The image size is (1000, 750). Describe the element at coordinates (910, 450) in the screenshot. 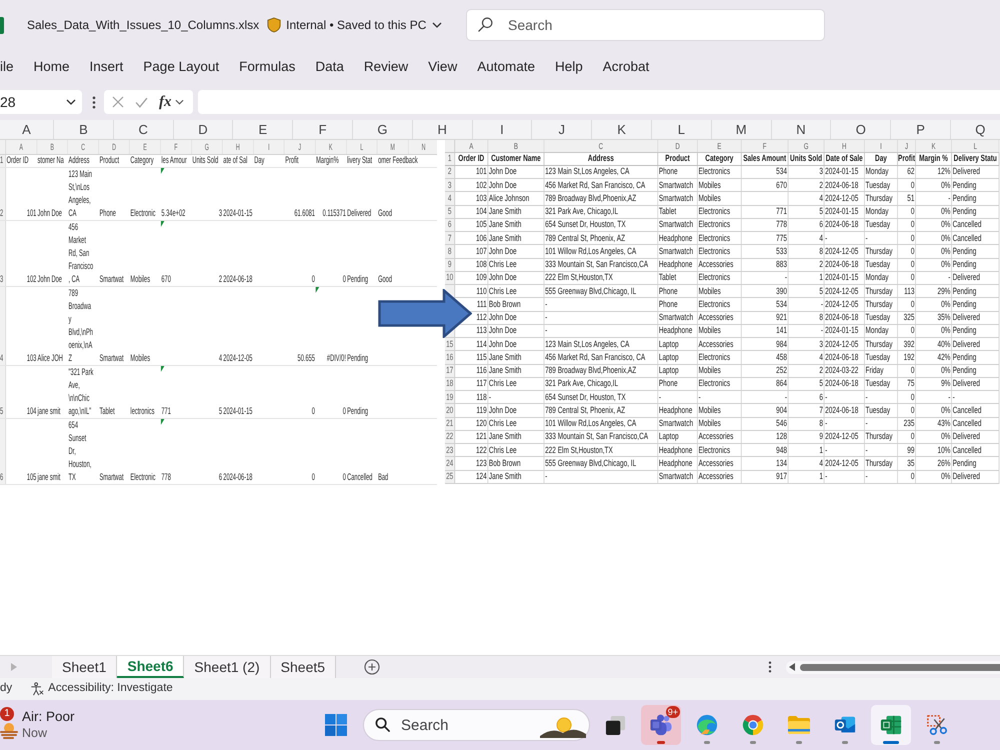

I see `table-cell: 99` at that location.